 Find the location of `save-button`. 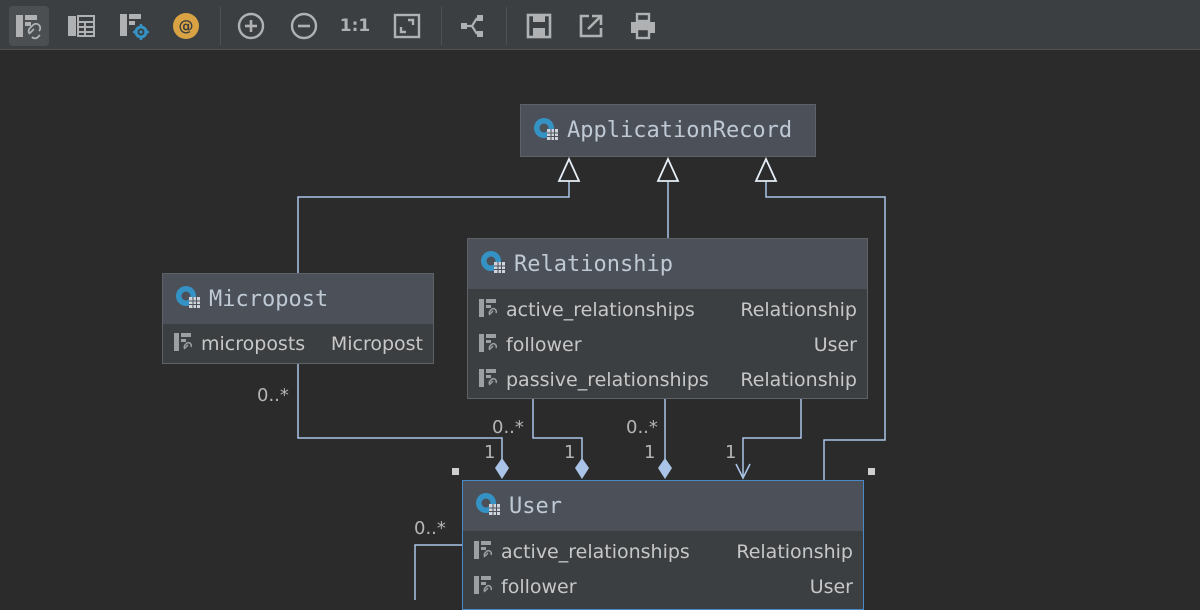

save-button is located at coordinates (539, 26).